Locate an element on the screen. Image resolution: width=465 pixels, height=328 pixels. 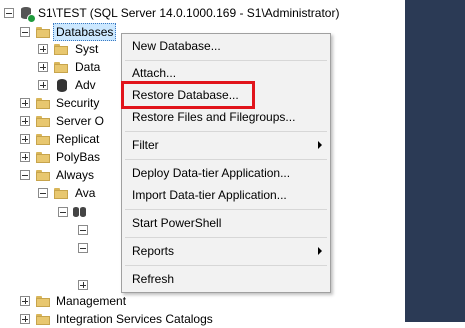
side-panel is located at coordinates (435, 161).